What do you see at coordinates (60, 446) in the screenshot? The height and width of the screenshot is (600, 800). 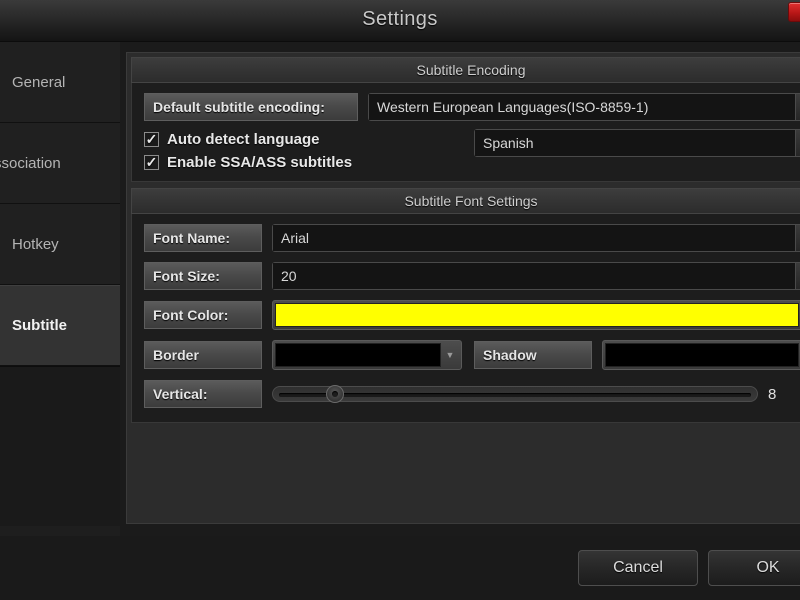 I see `sidebar-filler` at bounding box center [60, 446].